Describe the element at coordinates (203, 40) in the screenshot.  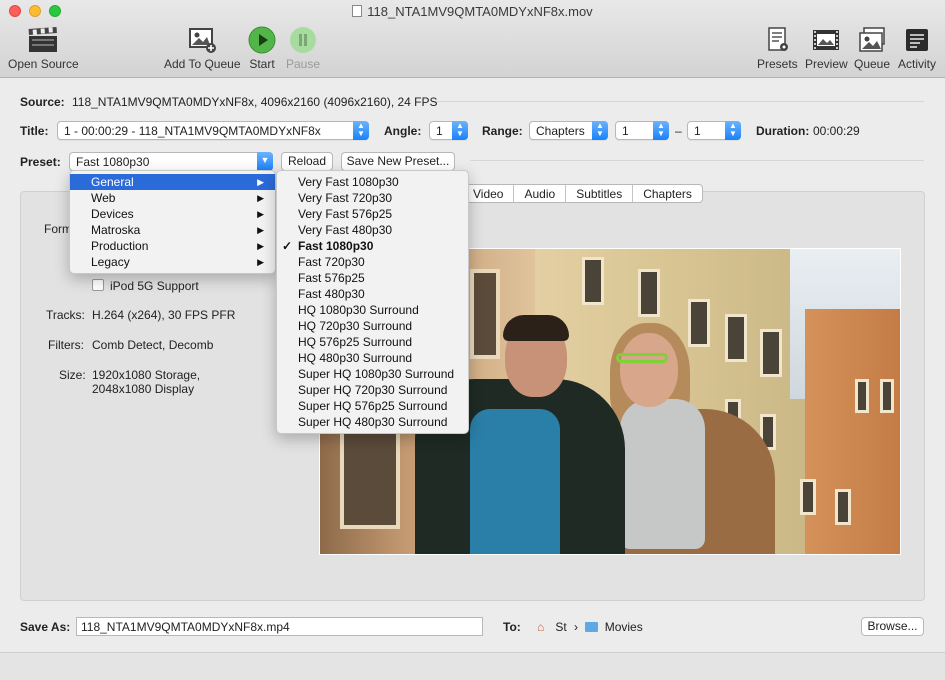
I see `add-to-queue-icon` at that location.